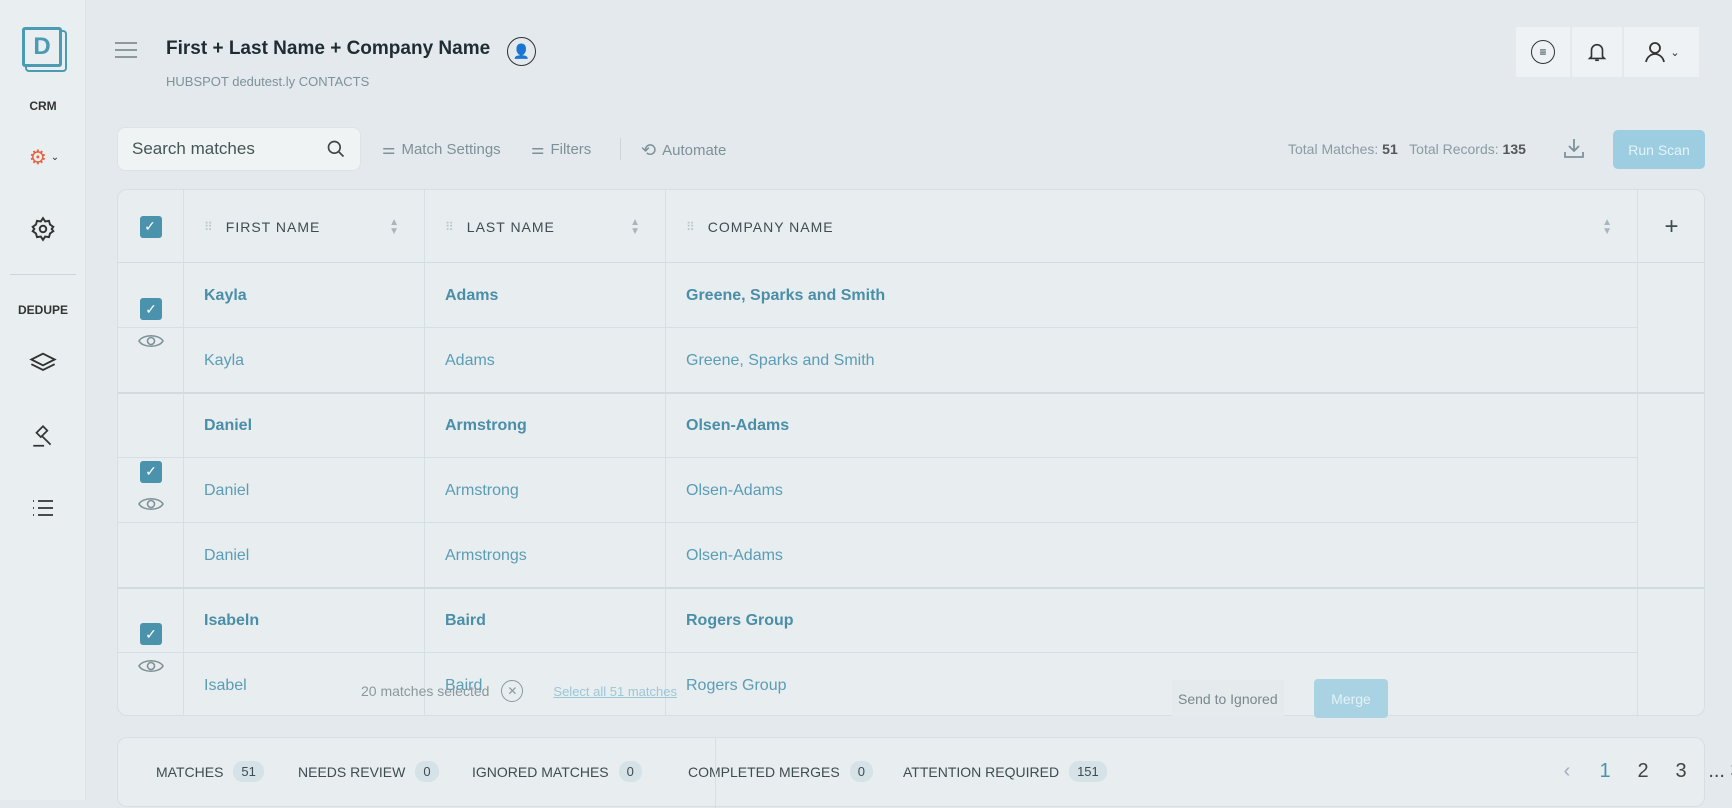 This screenshot has height=808, width=1732. Describe the element at coordinates (1605, 771) in the screenshot. I see `page-1: 1` at that location.